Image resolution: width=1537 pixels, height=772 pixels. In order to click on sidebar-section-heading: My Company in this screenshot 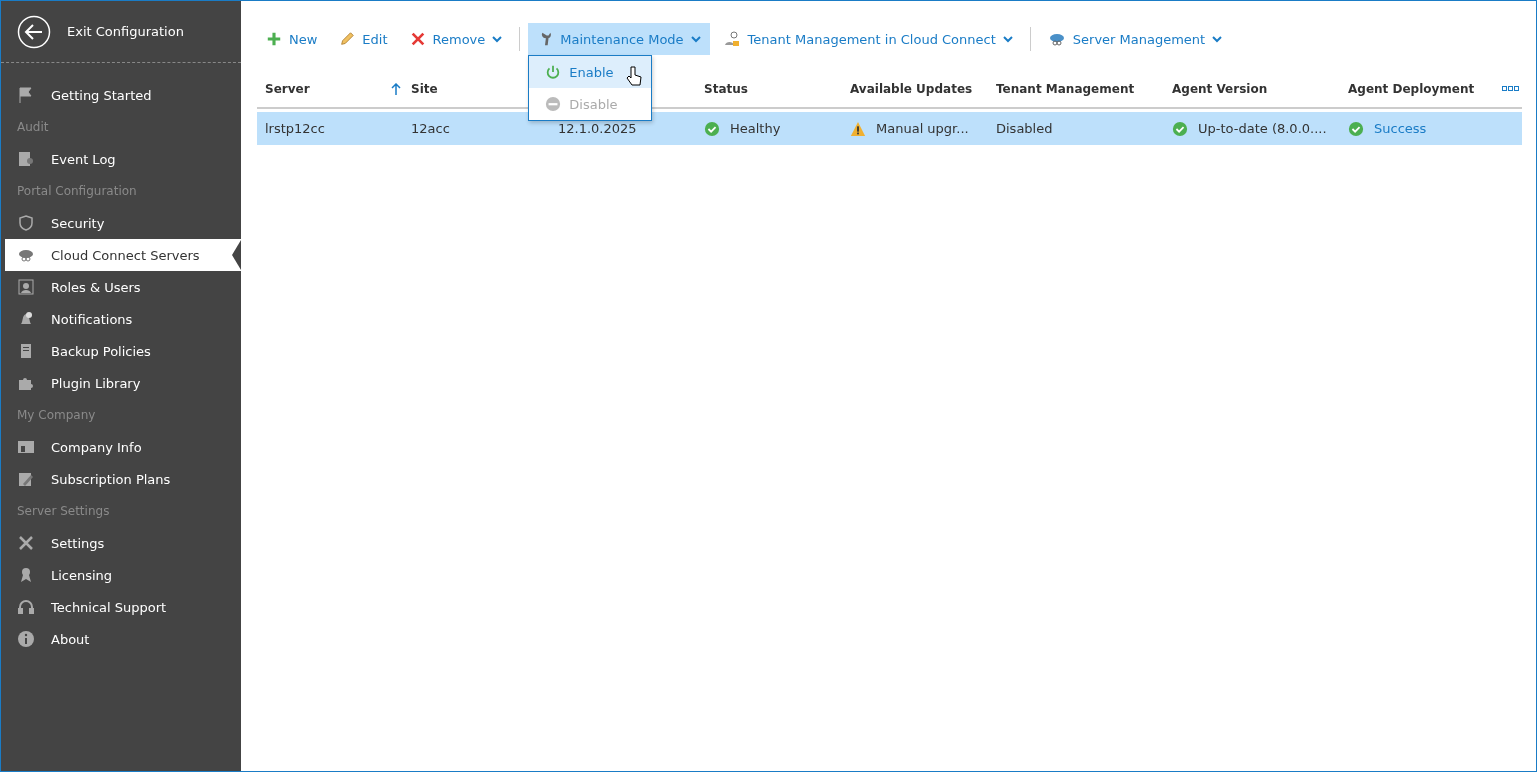, I will do `click(56, 415)`.